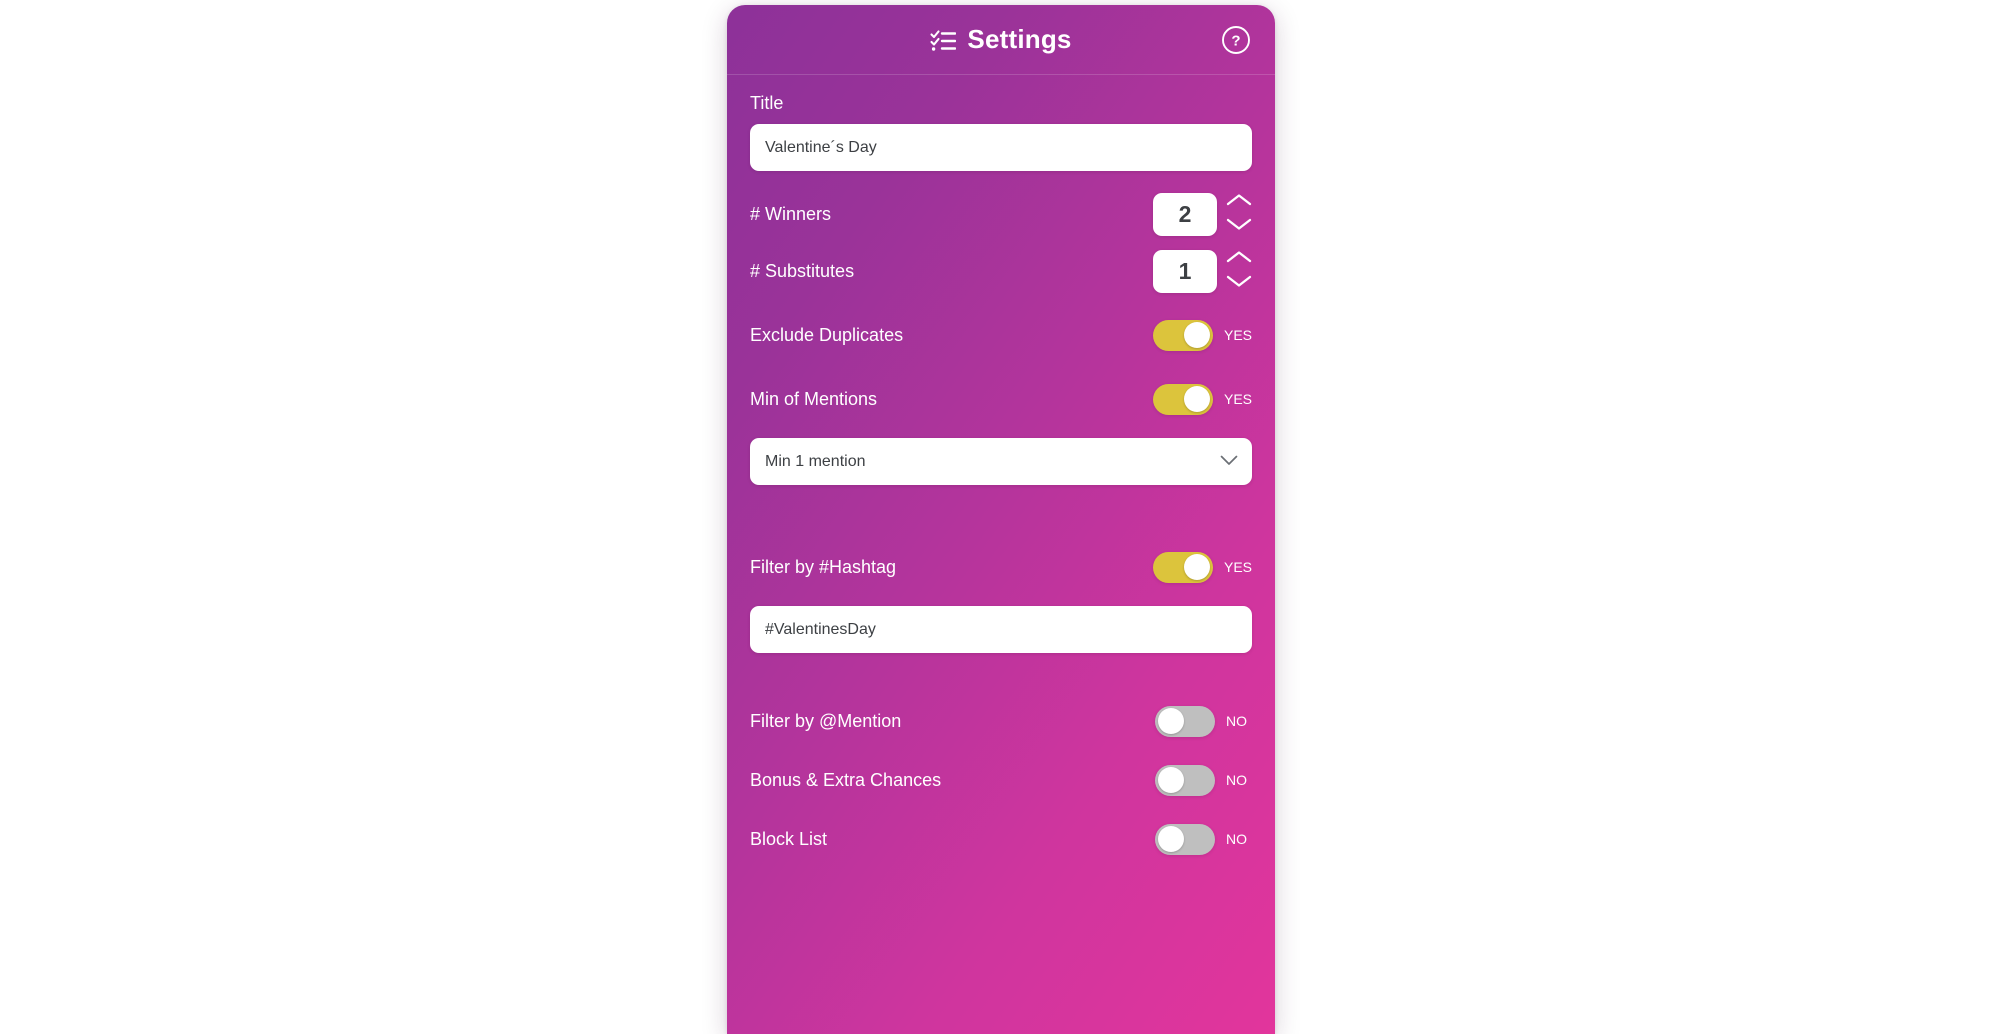  I want to click on block-list-row: Block List NO, so click(1001, 839).